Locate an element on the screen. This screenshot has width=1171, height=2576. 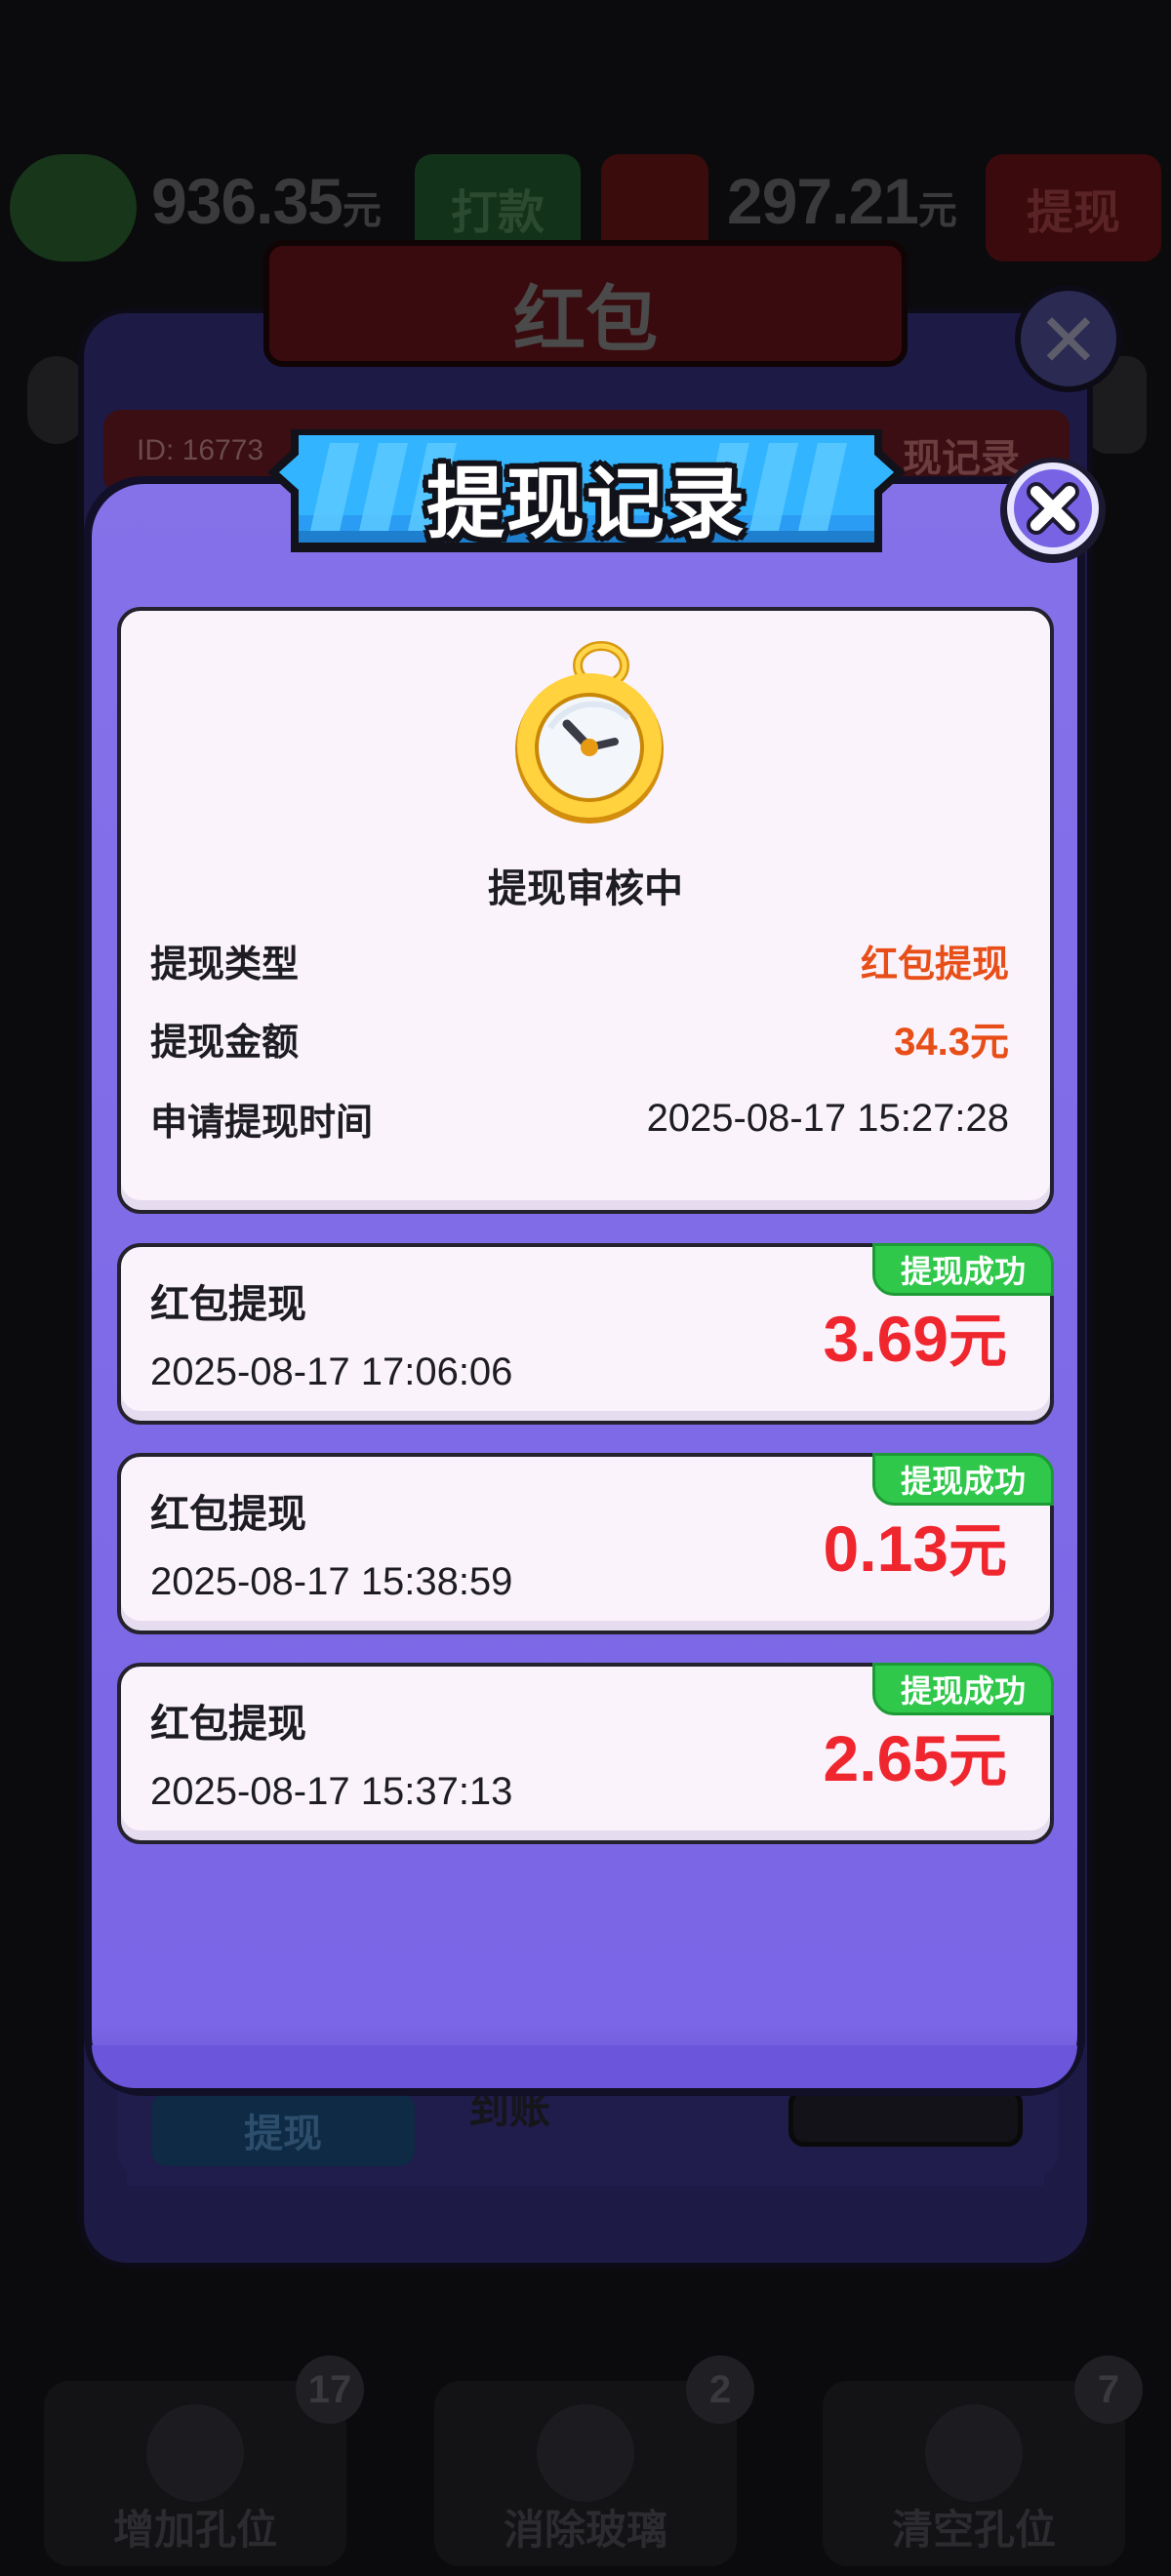
modal-title-banner: 提现记录 is located at coordinates (586, 491).